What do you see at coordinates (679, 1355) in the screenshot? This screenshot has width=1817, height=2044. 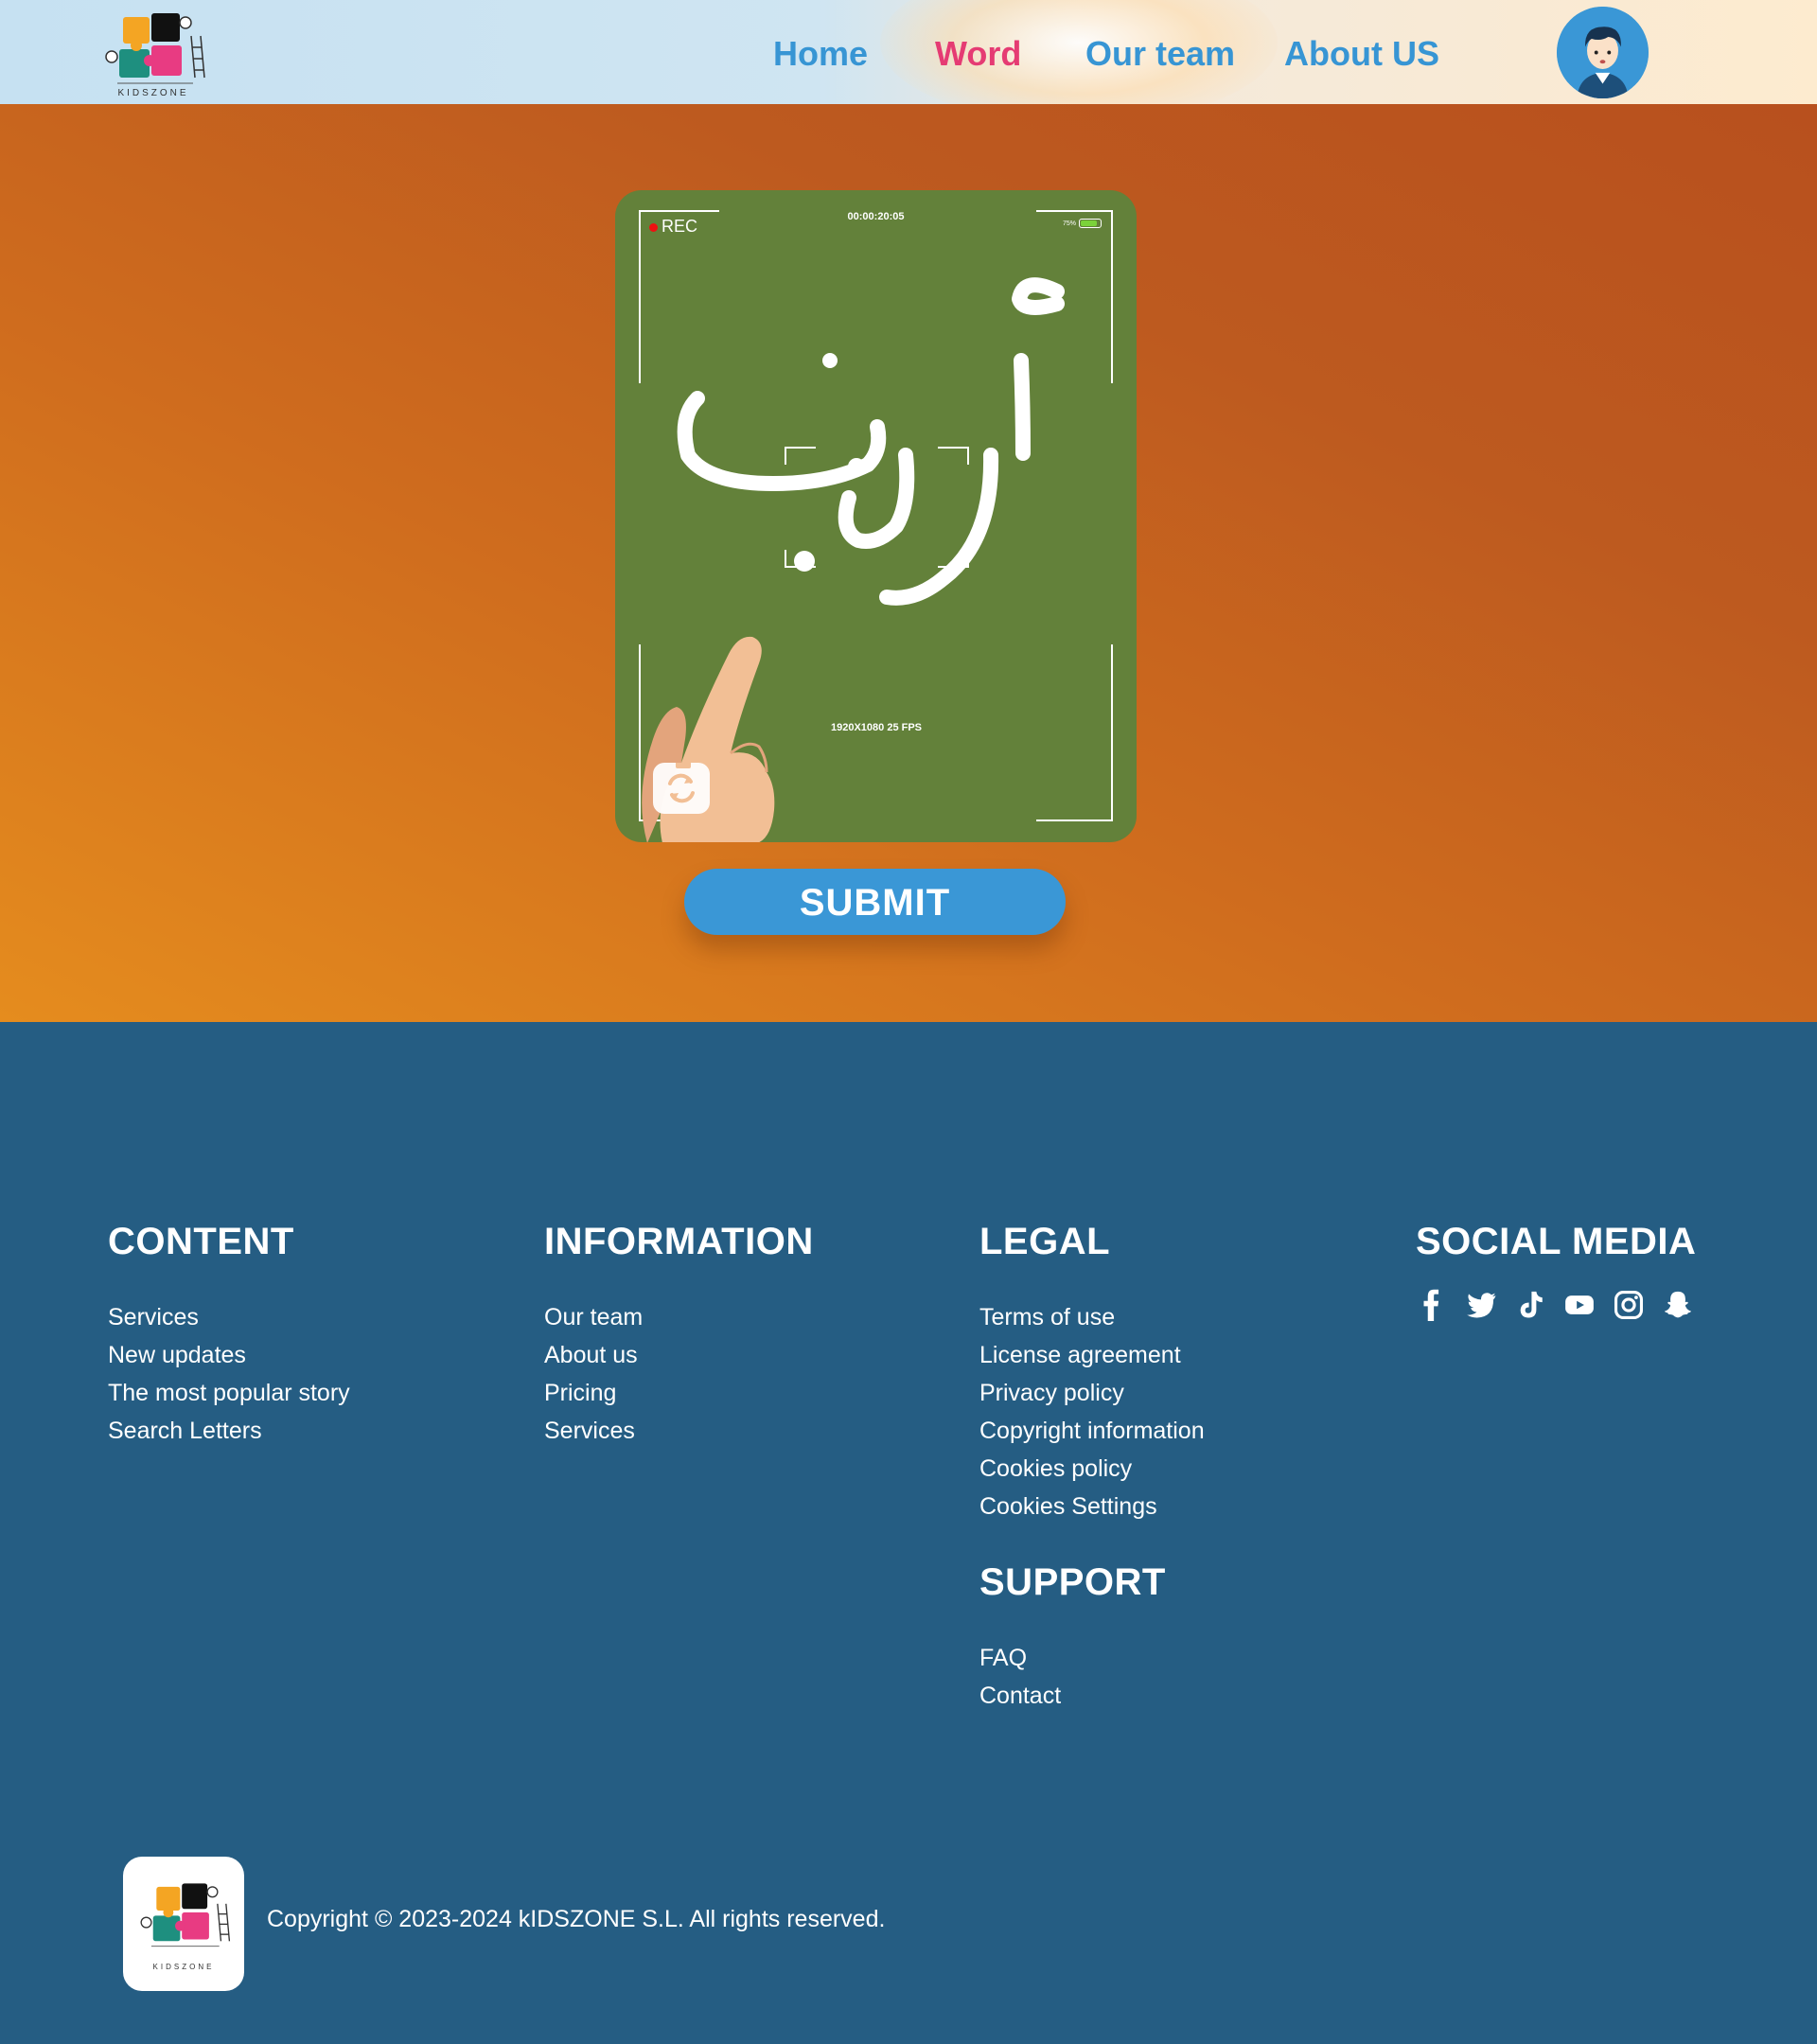 I see `footer-link-about-us: About us` at bounding box center [679, 1355].